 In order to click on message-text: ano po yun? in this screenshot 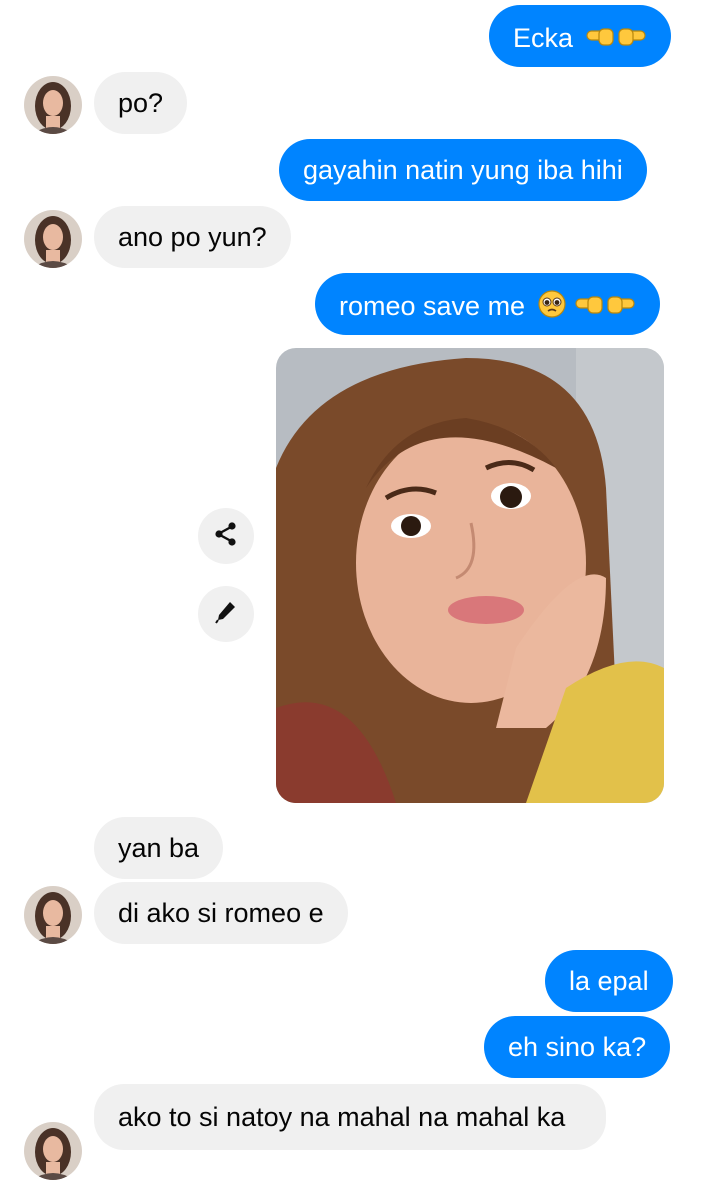, I will do `click(192, 237)`.